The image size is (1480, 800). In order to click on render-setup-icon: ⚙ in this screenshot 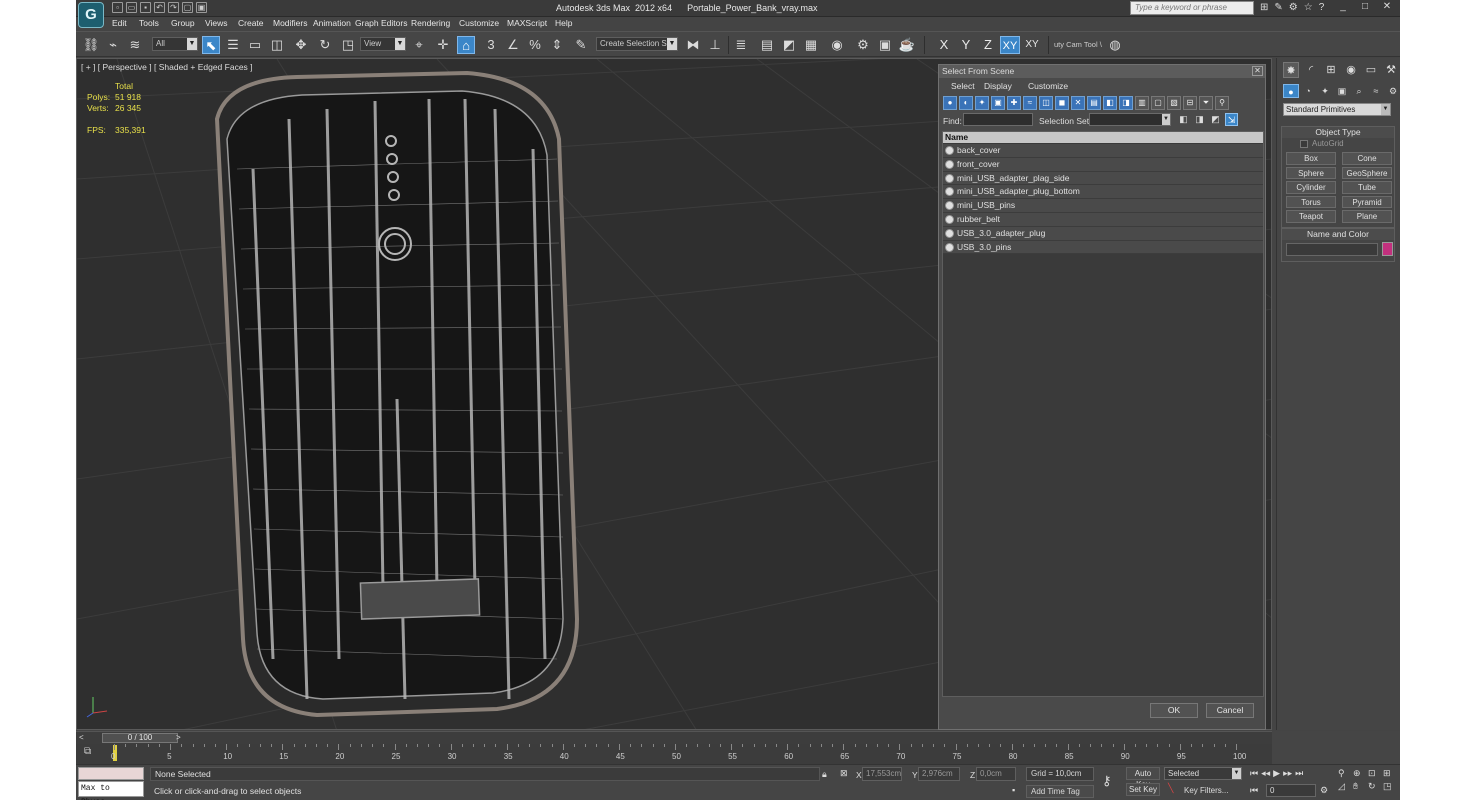, I will do `click(863, 45)`.